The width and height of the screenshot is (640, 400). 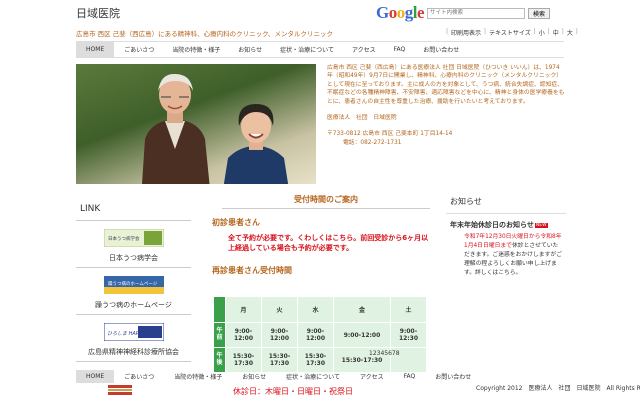 I want to click on new-badge: NEW, so click(x=541, y=225).